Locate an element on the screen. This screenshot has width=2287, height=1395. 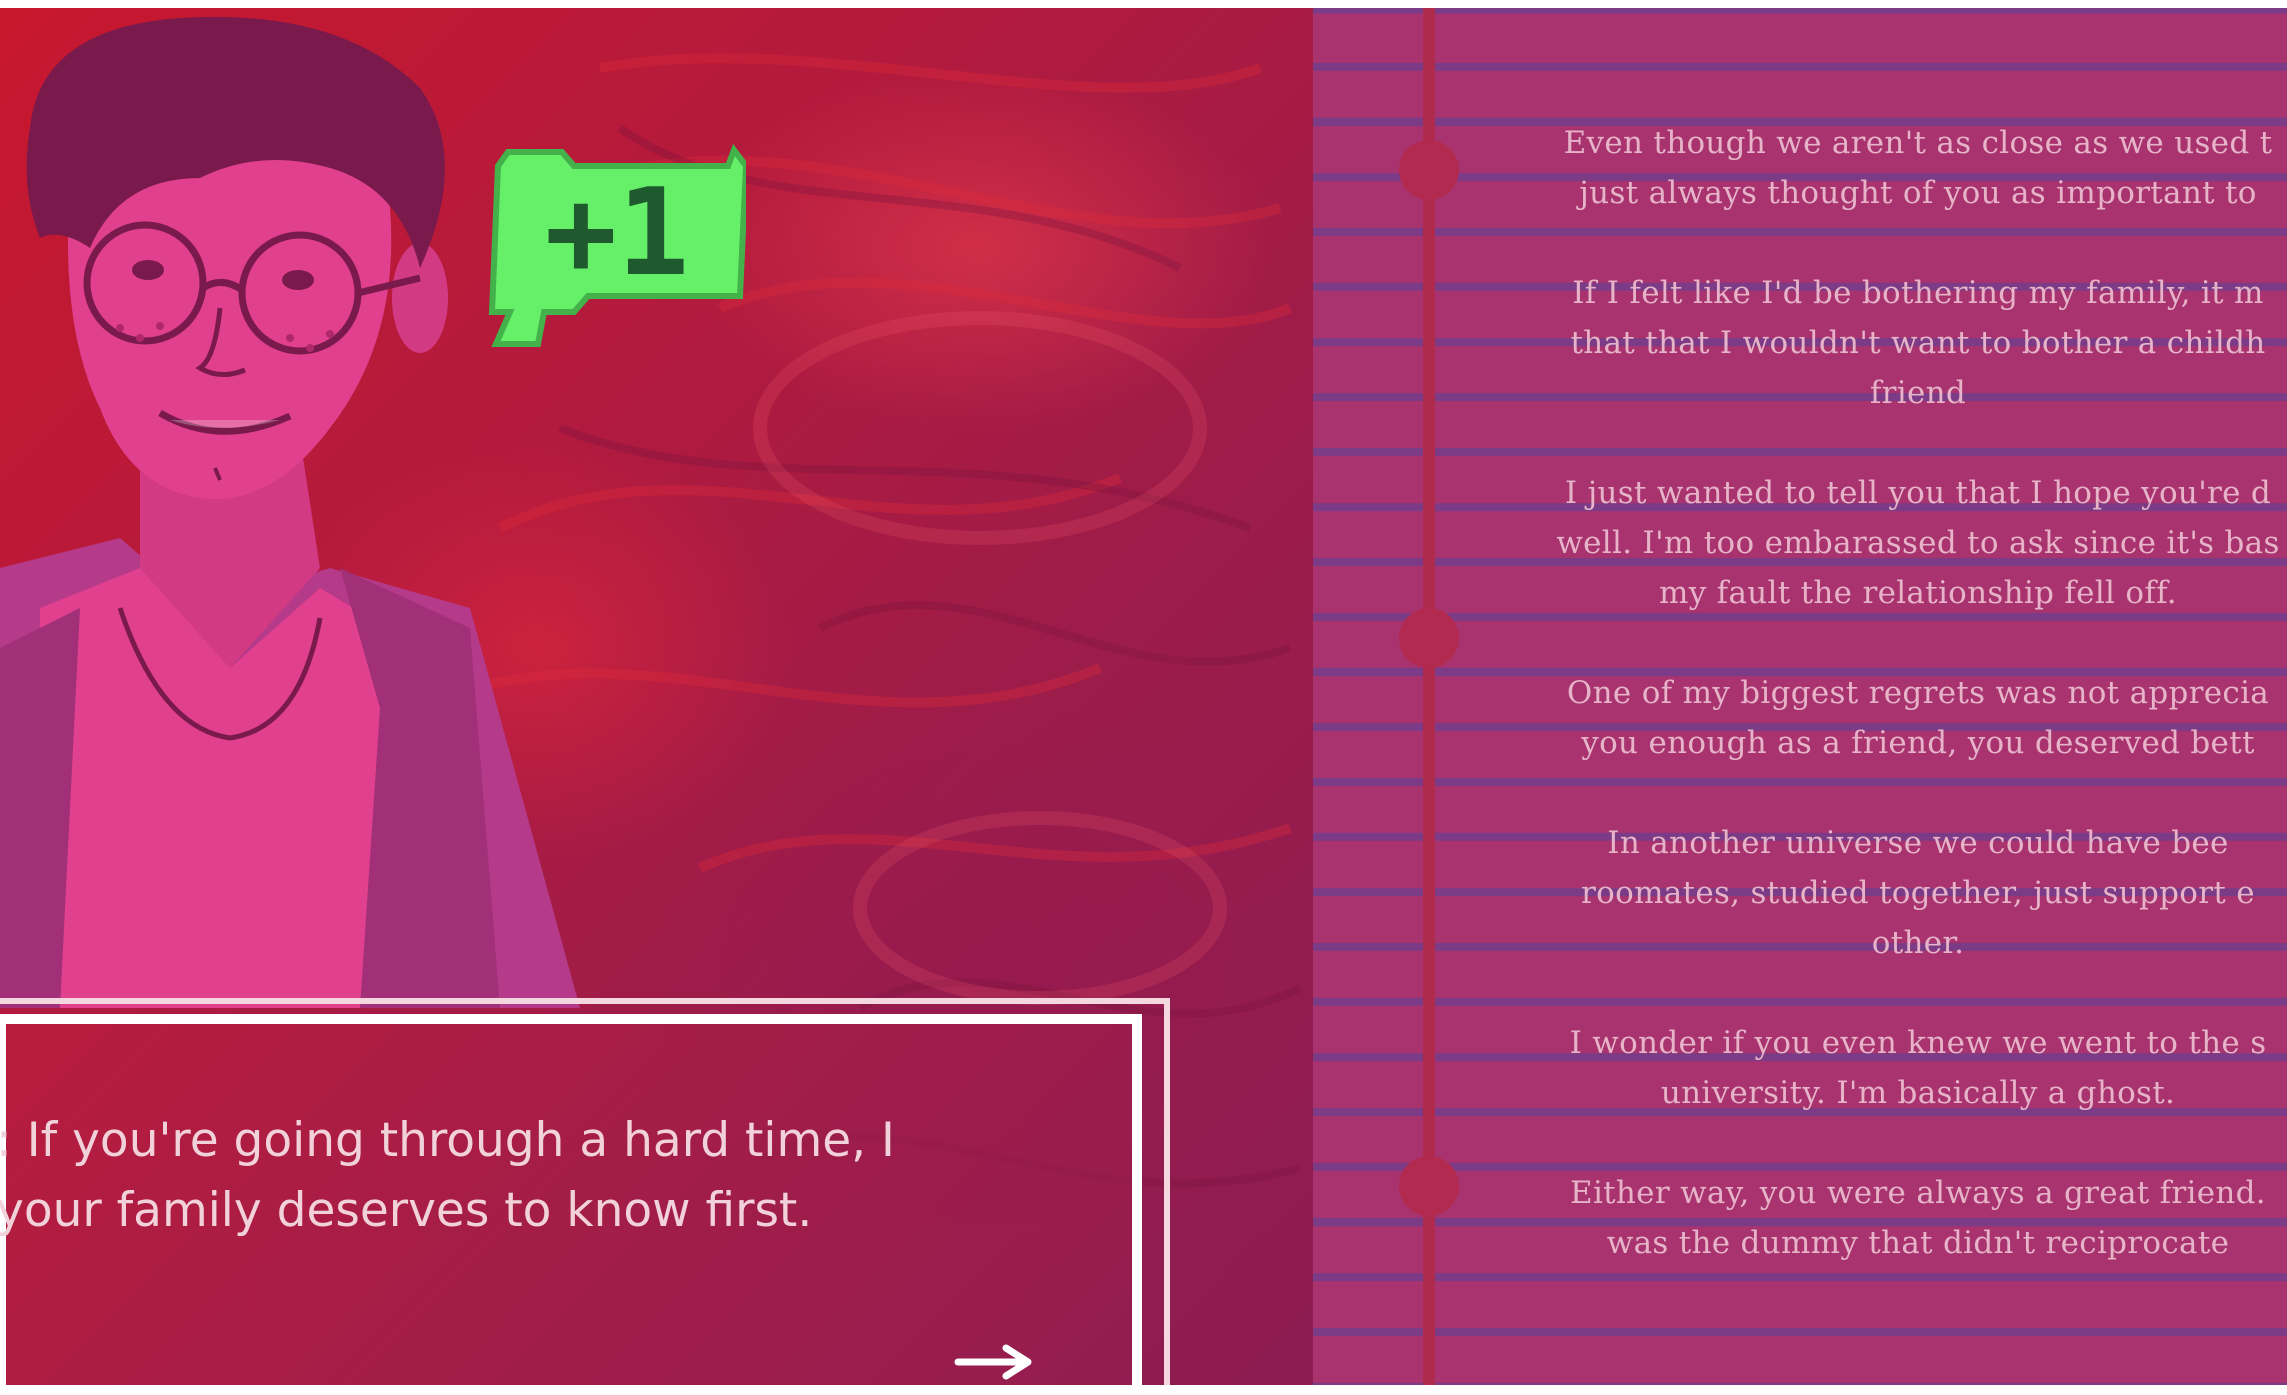
points-badge: +1 is located at coordinates (619, 245).